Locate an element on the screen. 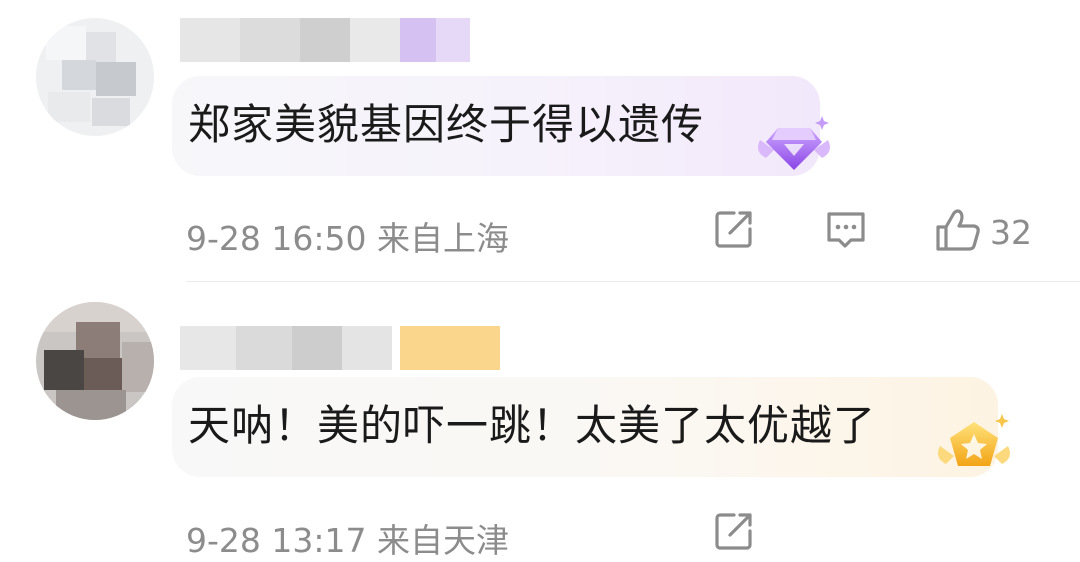 The height and width of the screenshot is (562, 1080). comment-location: 来自天津 is located at coordinates (443, 540).